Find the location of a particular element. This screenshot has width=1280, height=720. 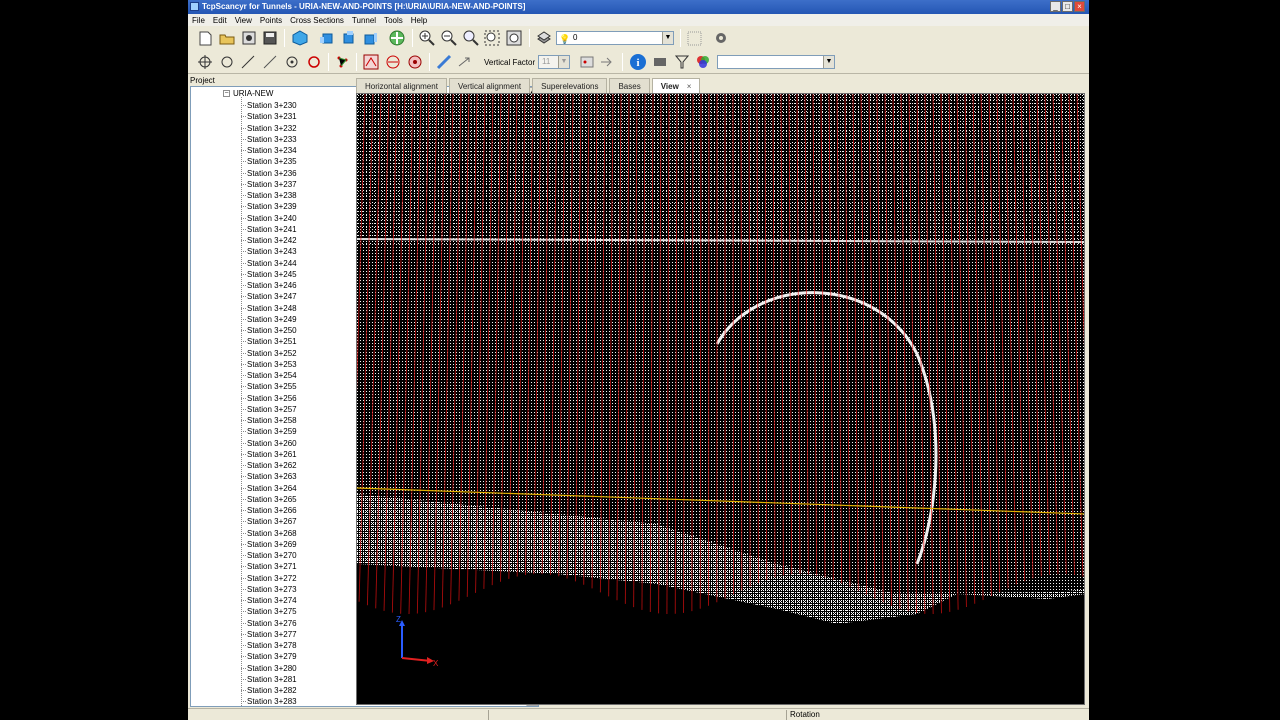

tree-item-station: Station 3+260 is located at coordinates (269, 443).